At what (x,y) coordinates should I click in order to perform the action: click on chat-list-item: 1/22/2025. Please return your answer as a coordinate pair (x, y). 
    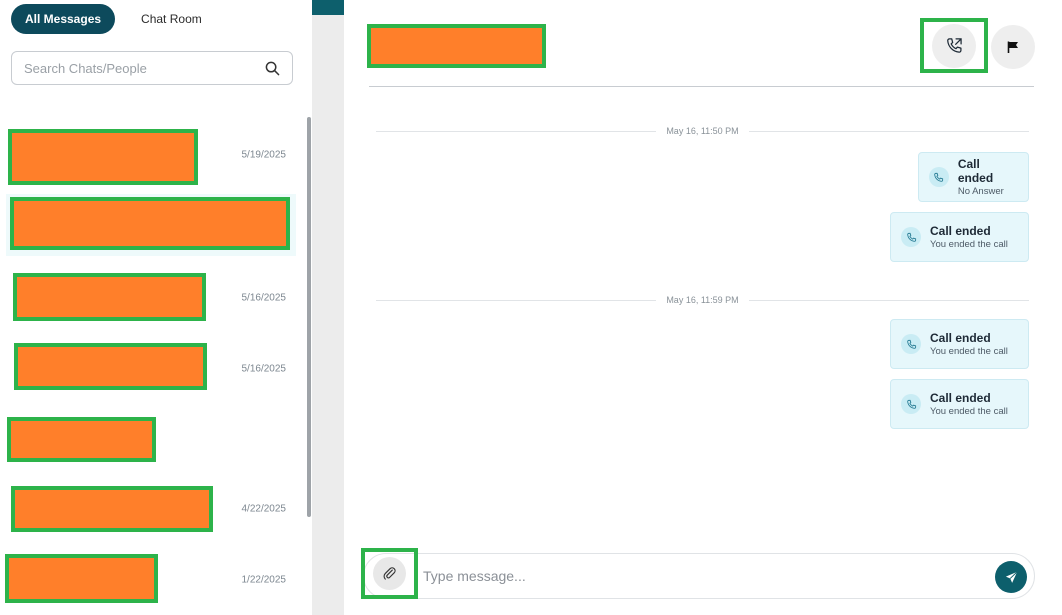
    Looking at the image, I should click on (150, 580).